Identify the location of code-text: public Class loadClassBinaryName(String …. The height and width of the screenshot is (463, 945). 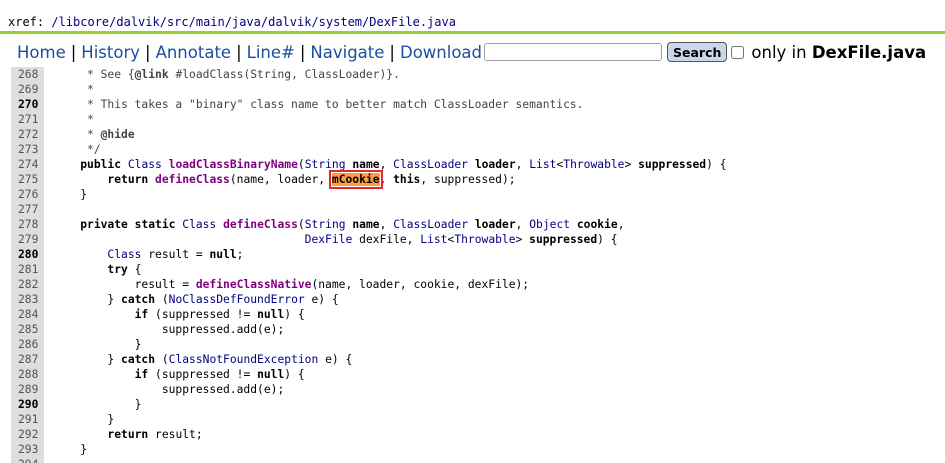
(403, 164).